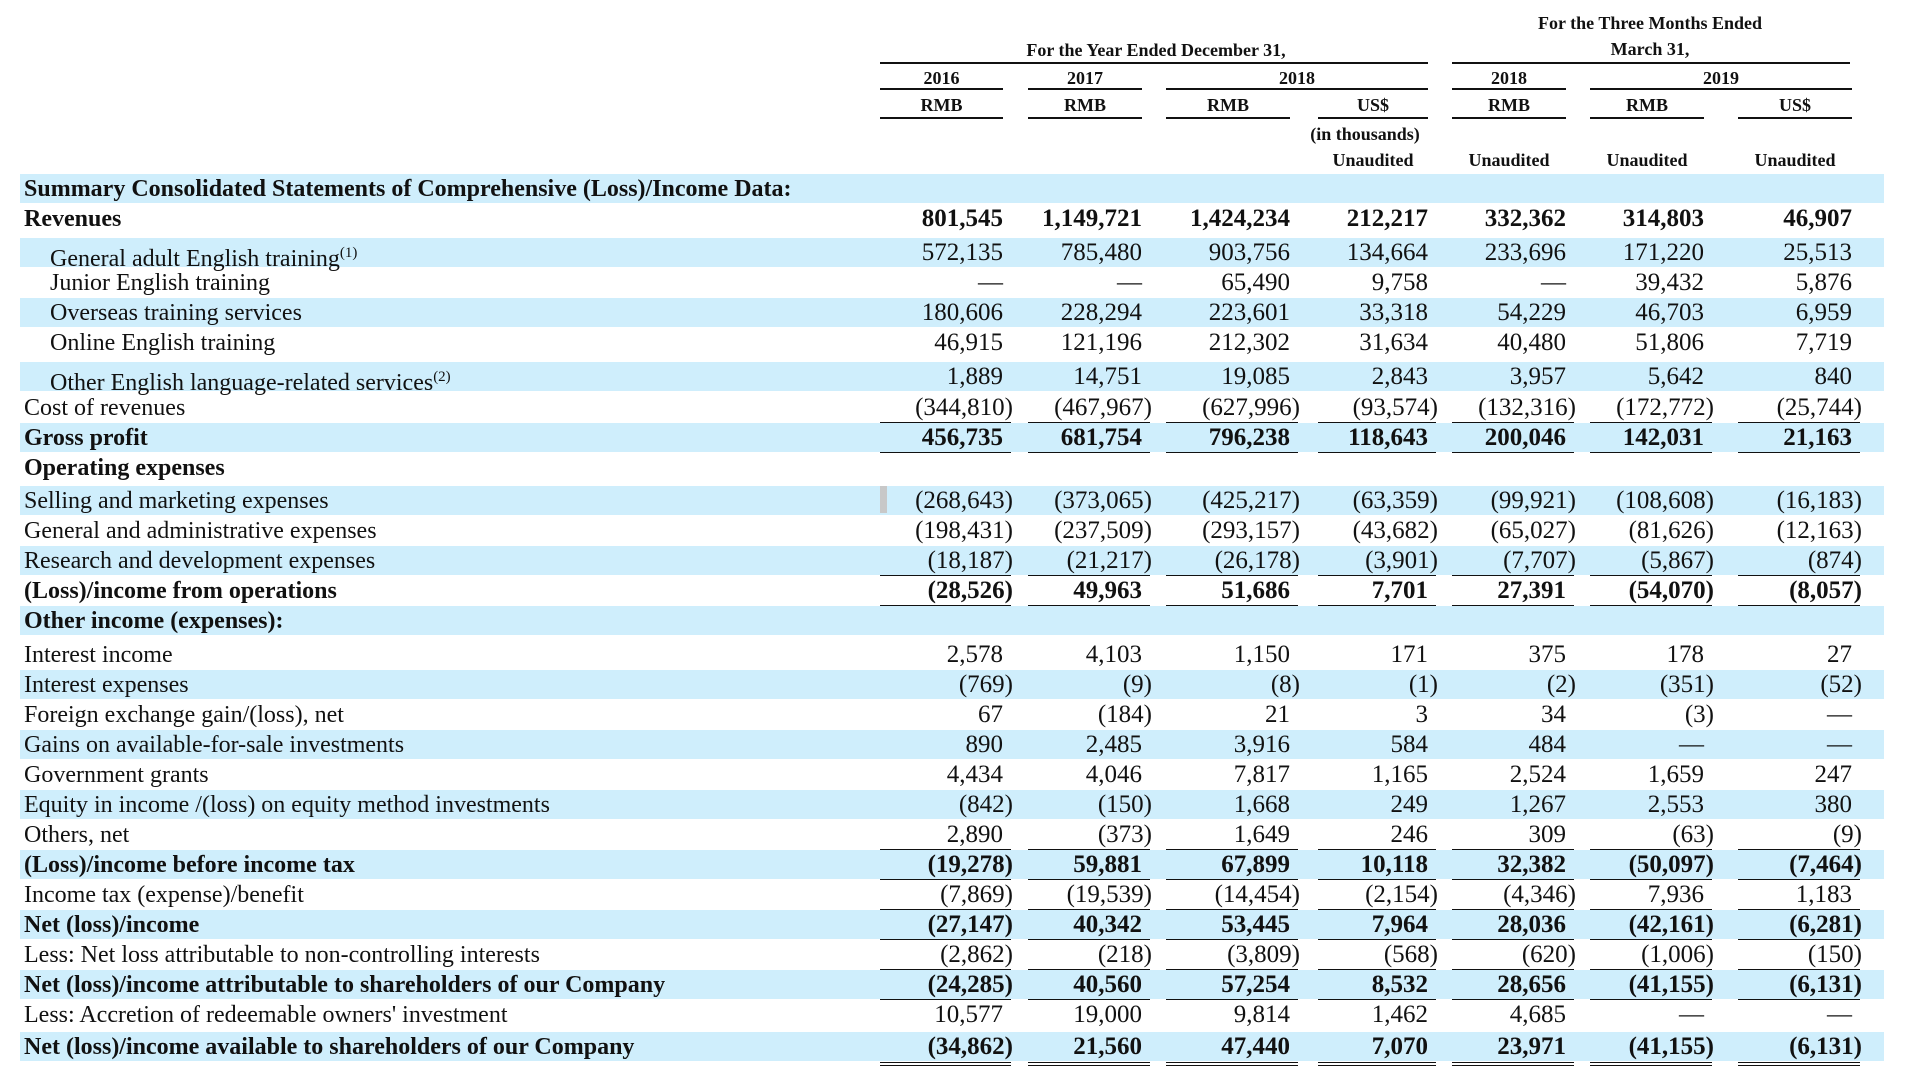  I want to click on row-label-text: Revenues, so click(73, 219).